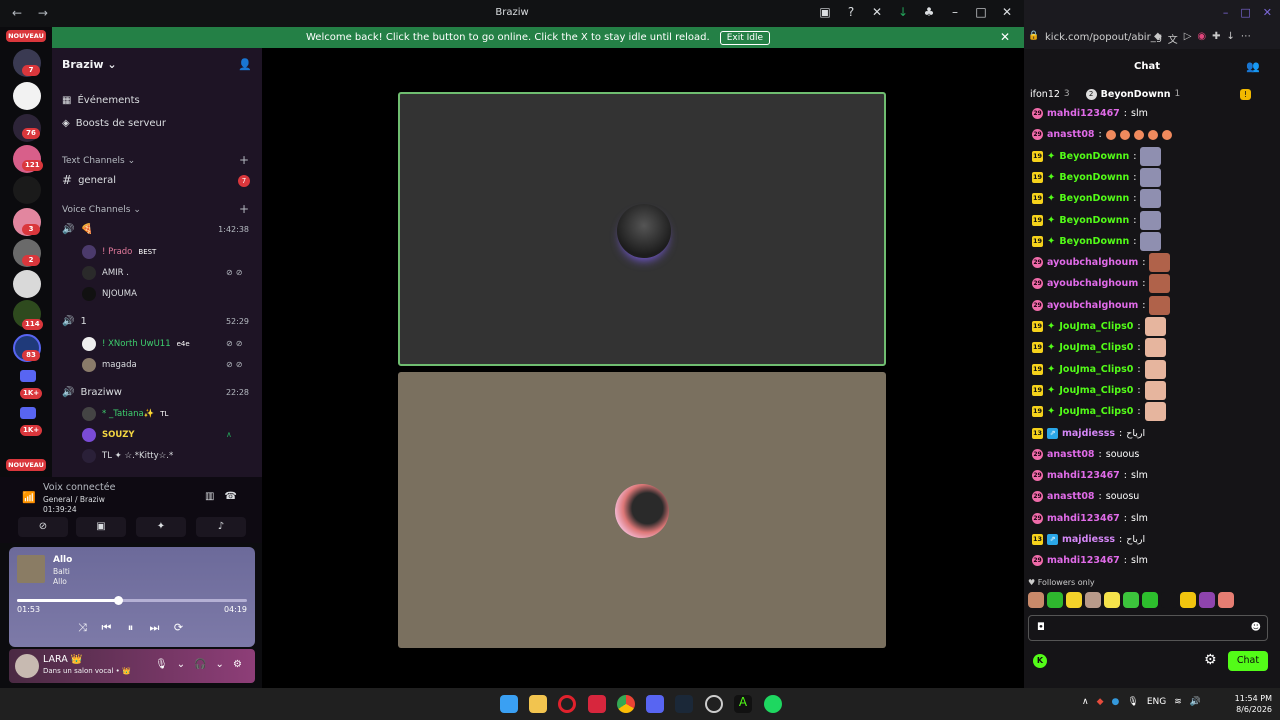 The height and width of the screenshot is (720, 1280). I want to click on chrome-icon, so click(626, 704).